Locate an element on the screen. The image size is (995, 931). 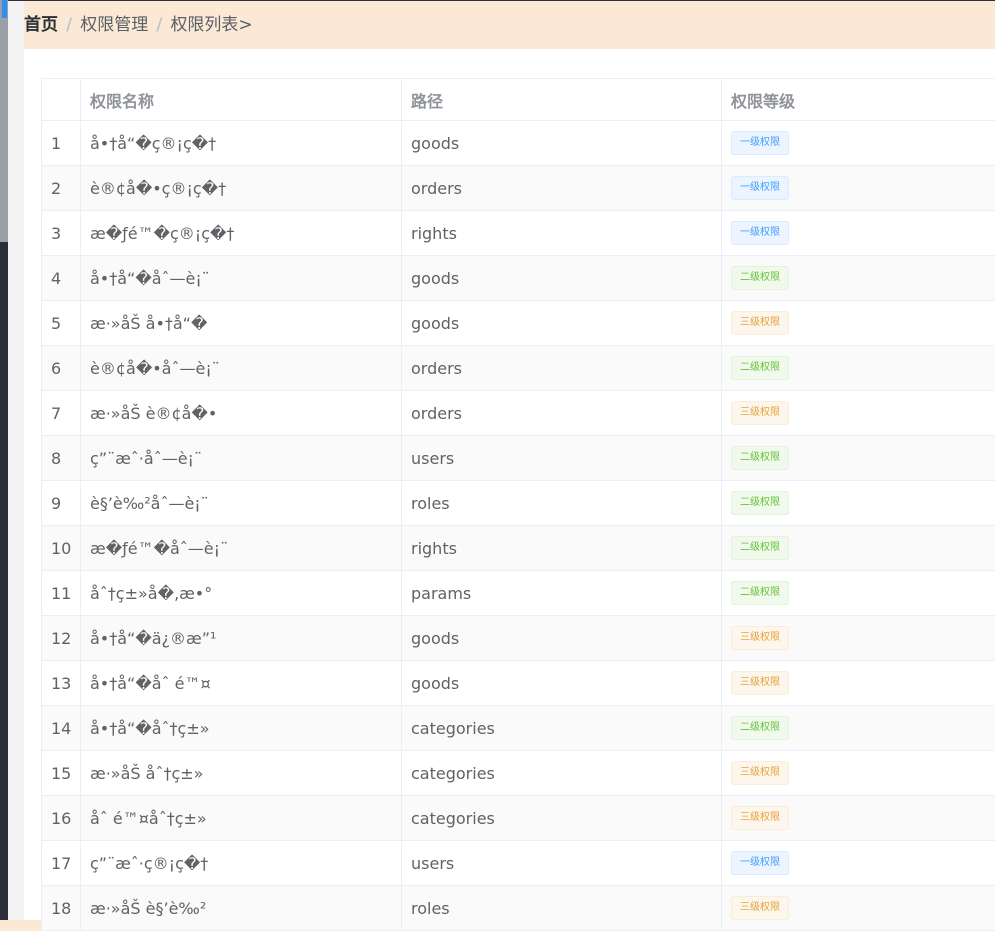
table-row: 7 æ·»åŠ è®¢å�• orders 三级权限 is located at coordinates (518, 413).